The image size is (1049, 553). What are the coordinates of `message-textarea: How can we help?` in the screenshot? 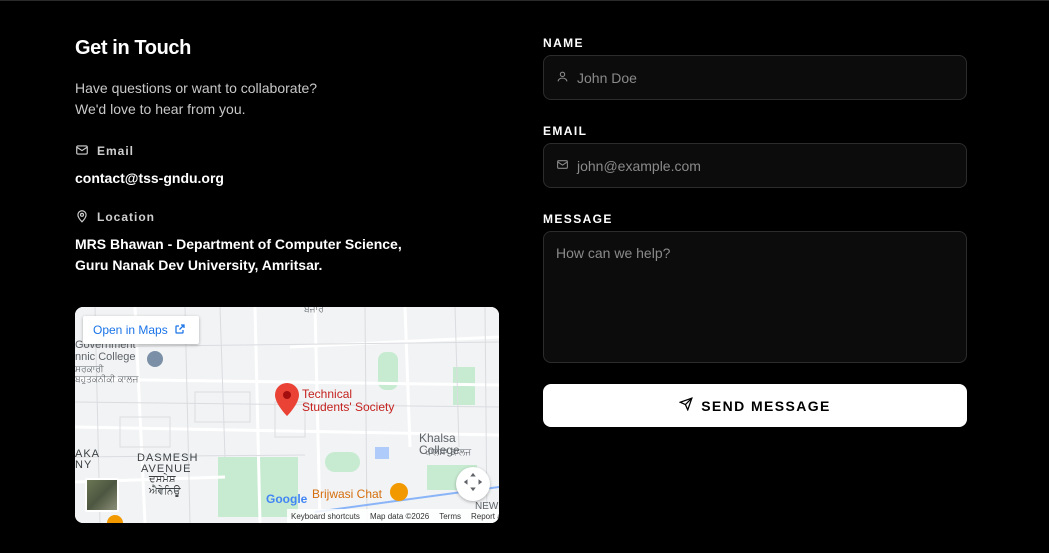 It's located at (755, 297).